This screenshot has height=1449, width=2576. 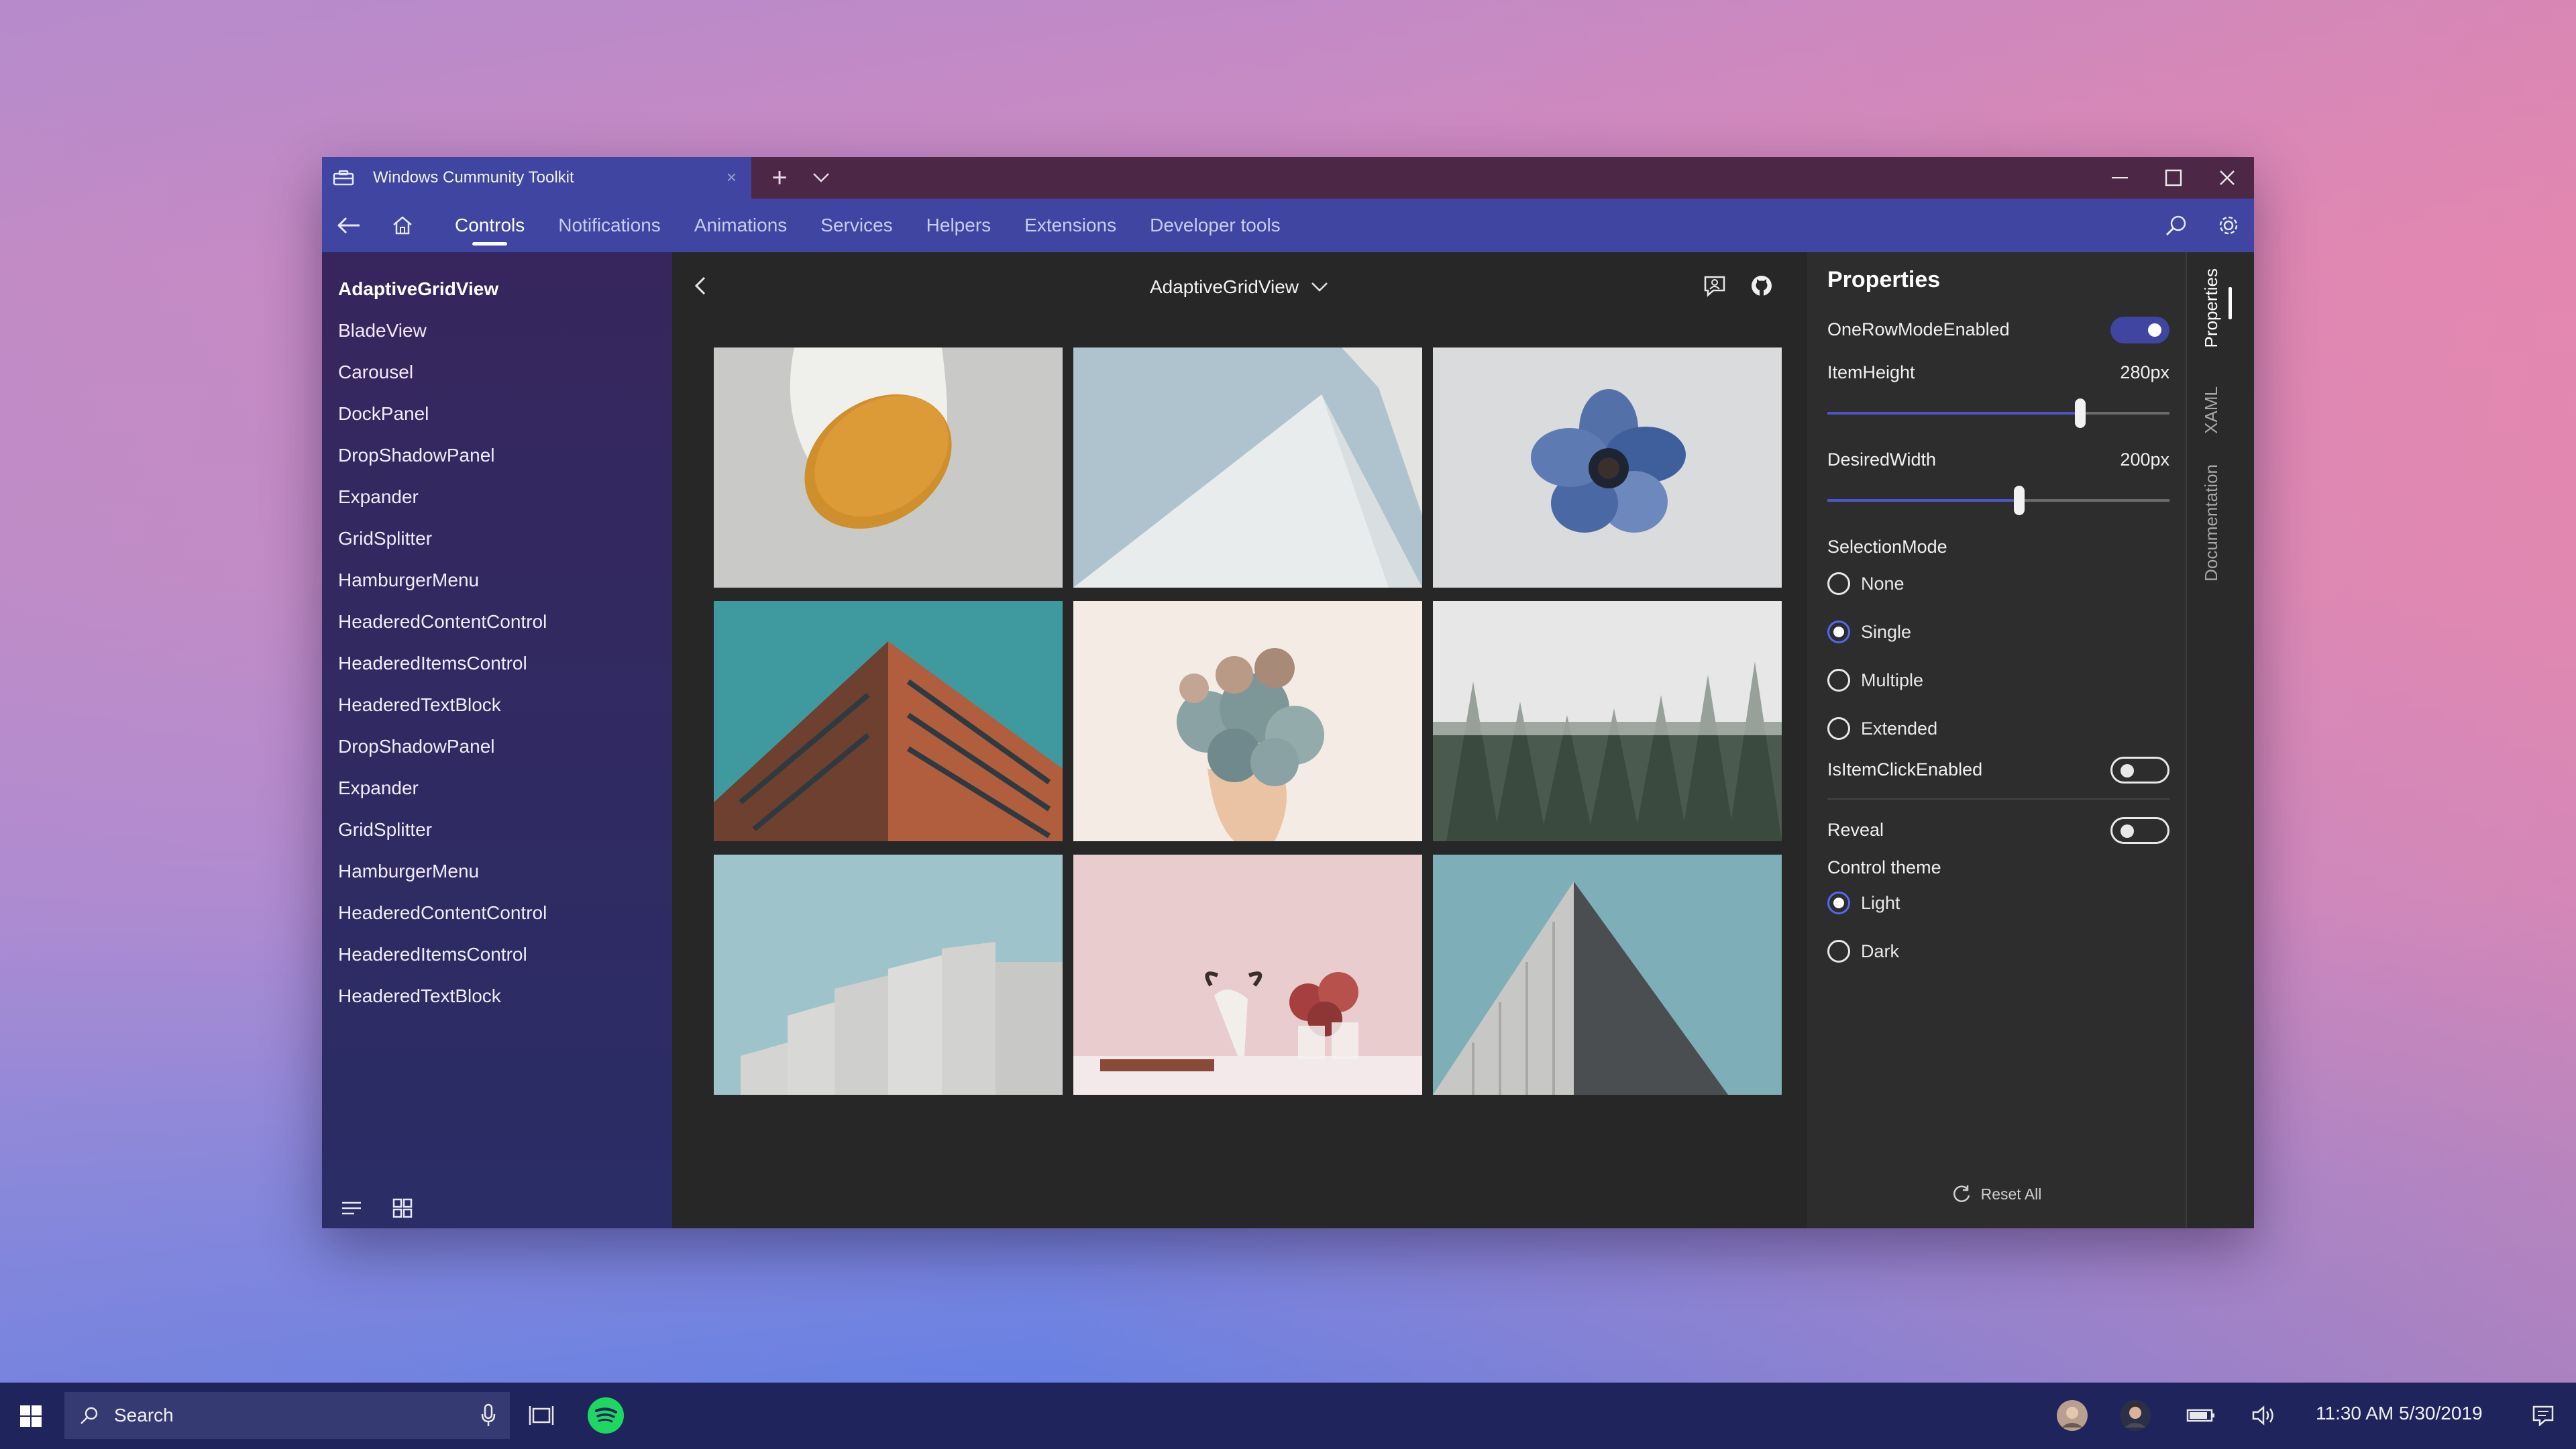 What do you see at coordinates (1761, 285) in the screenshot?
I see `github-icon` at bounding box center [1761, 285].